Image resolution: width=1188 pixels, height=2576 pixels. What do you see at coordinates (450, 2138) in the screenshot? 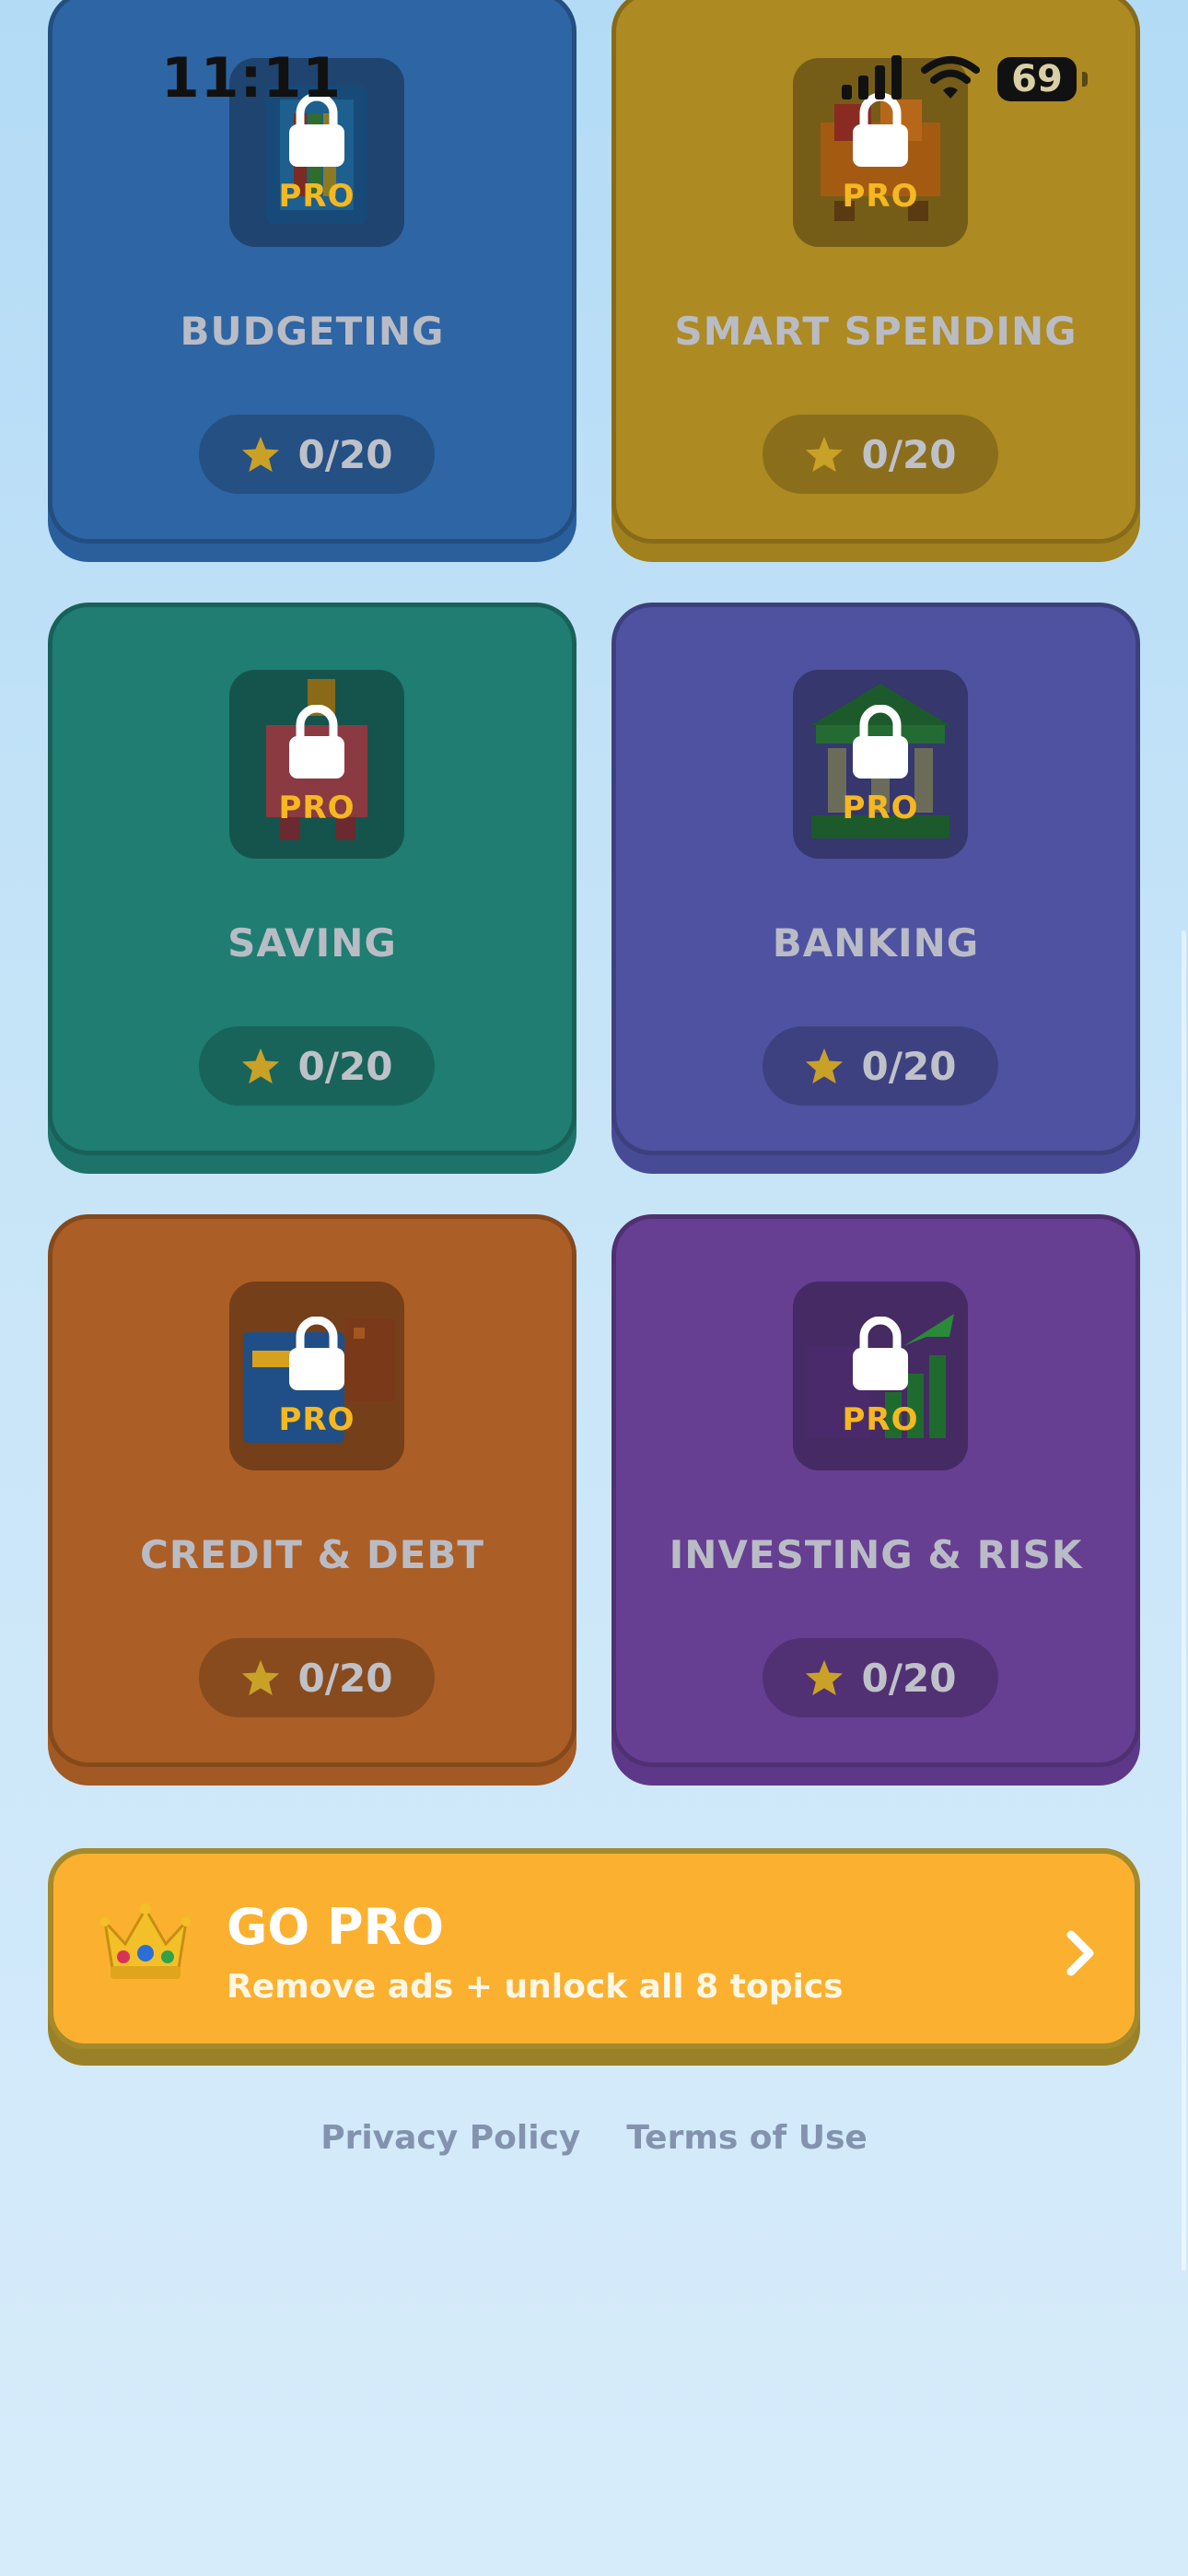
I see `privacy-policy-link: Privacy Policy` at bounding box center [450, 2138].